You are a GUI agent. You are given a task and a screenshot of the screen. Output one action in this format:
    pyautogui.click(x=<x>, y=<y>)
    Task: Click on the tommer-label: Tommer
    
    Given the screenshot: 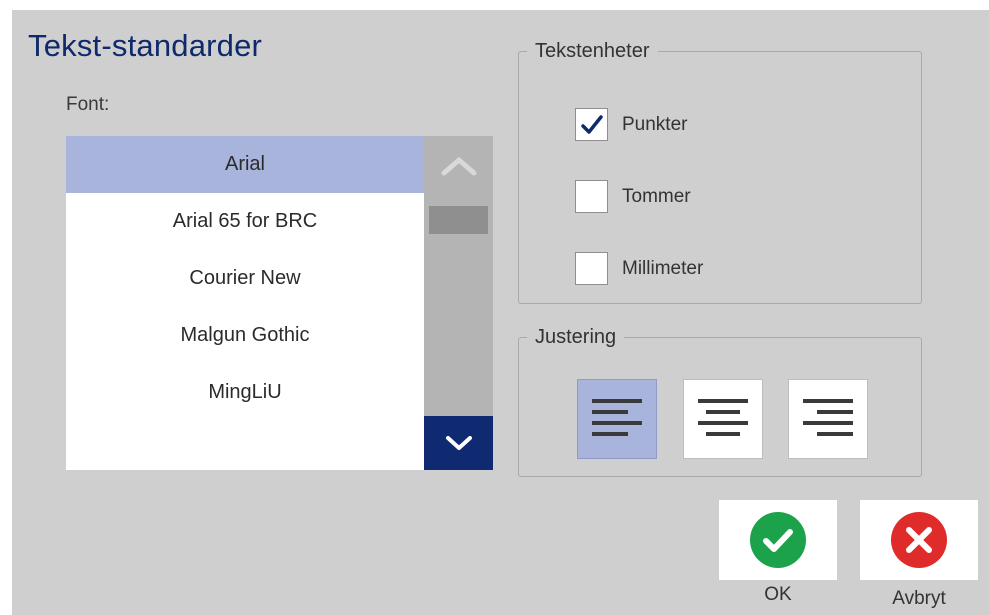 What is the action you would take?
    pyautogui.click(x=656, y=196)
    